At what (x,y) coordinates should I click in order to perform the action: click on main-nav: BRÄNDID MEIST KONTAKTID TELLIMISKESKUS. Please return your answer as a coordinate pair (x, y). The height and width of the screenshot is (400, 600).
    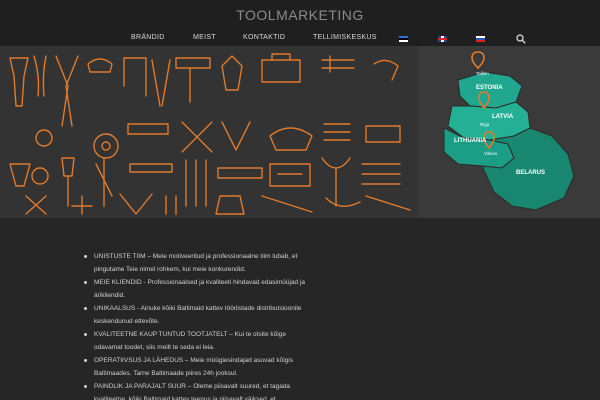
    Looking at the image, I should click on (300, 40).